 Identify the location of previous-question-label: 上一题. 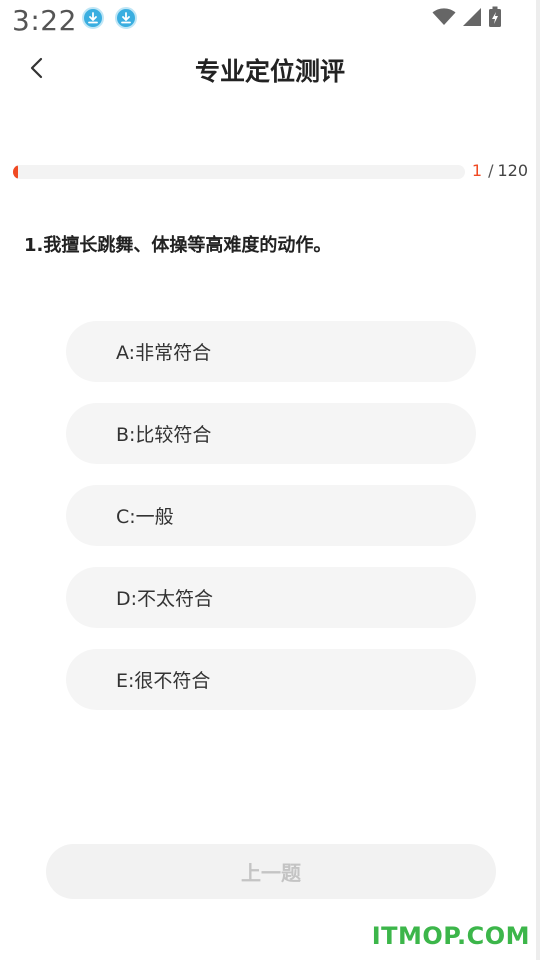
(271, 873).